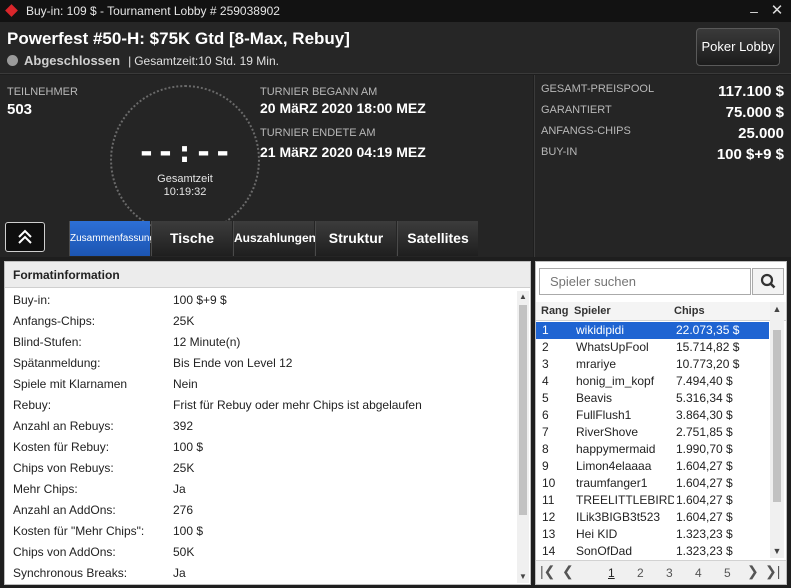 Image resolution: width=791 pixels, height=588 pixels. Describe the element at coordinates (652, 330) in the screenshot. I see `player-row: 1 wikidipidi 22.073,35 $` at that location.